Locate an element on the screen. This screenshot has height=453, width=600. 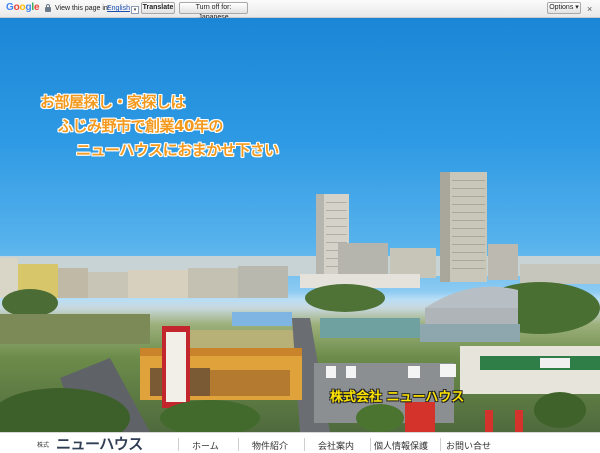
options-button: Options ▾ is located at coordinates (564, 8).